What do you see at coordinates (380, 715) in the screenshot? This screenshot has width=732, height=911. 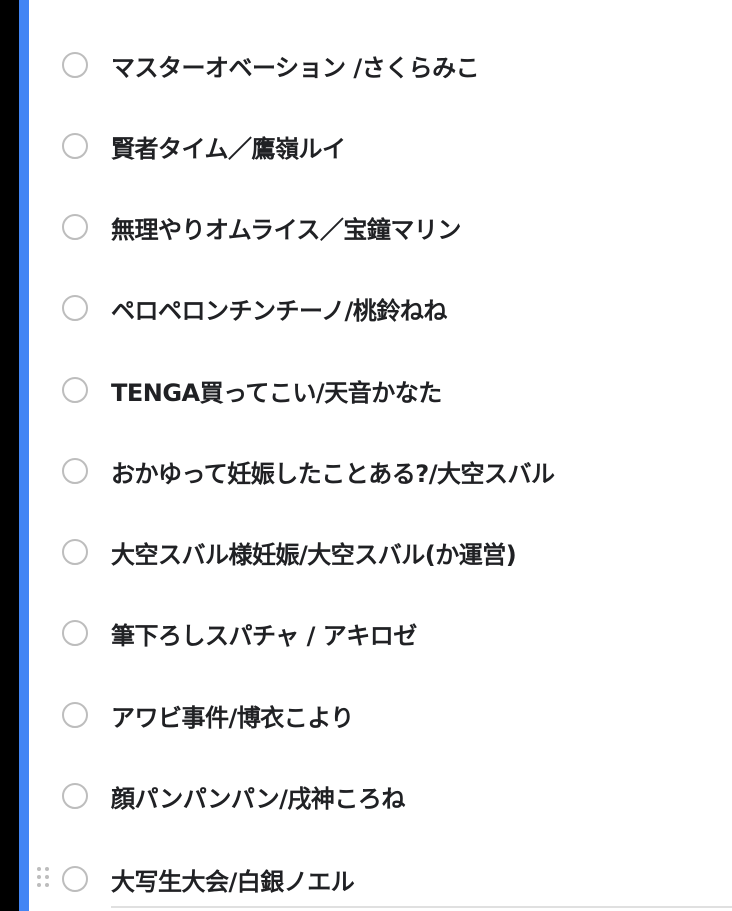 I see `radio-option: アワビ事件/博衣こより` at bounding box center [380, 715].